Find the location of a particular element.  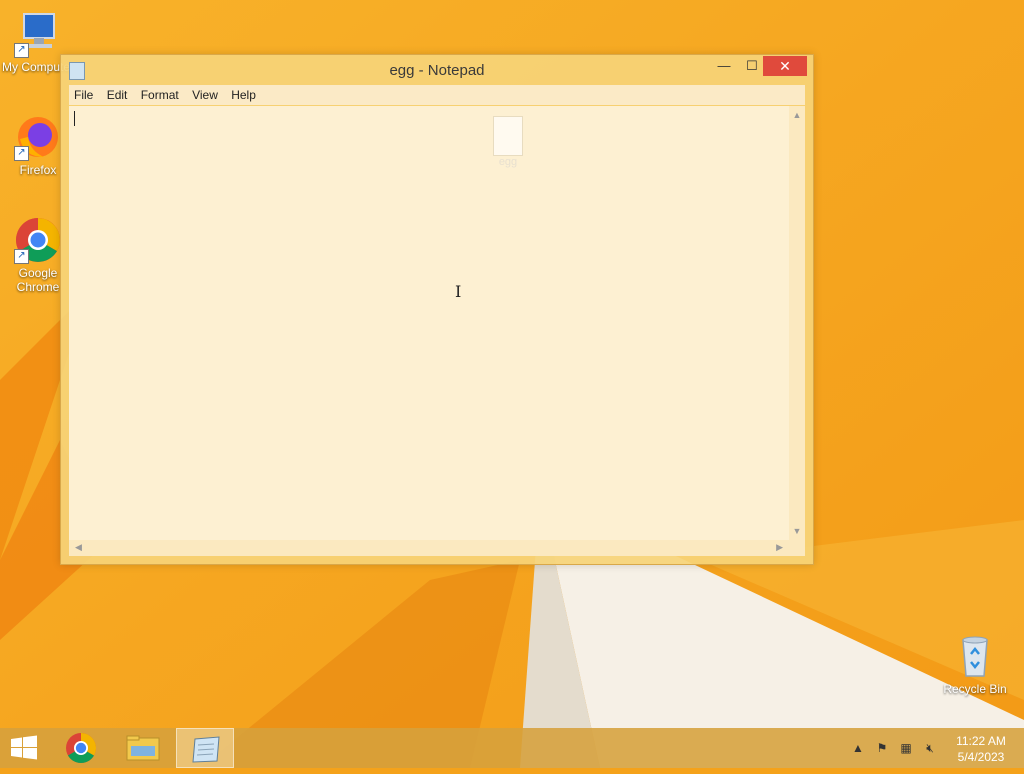

menu-file: File is located at coordinates (83, 95).